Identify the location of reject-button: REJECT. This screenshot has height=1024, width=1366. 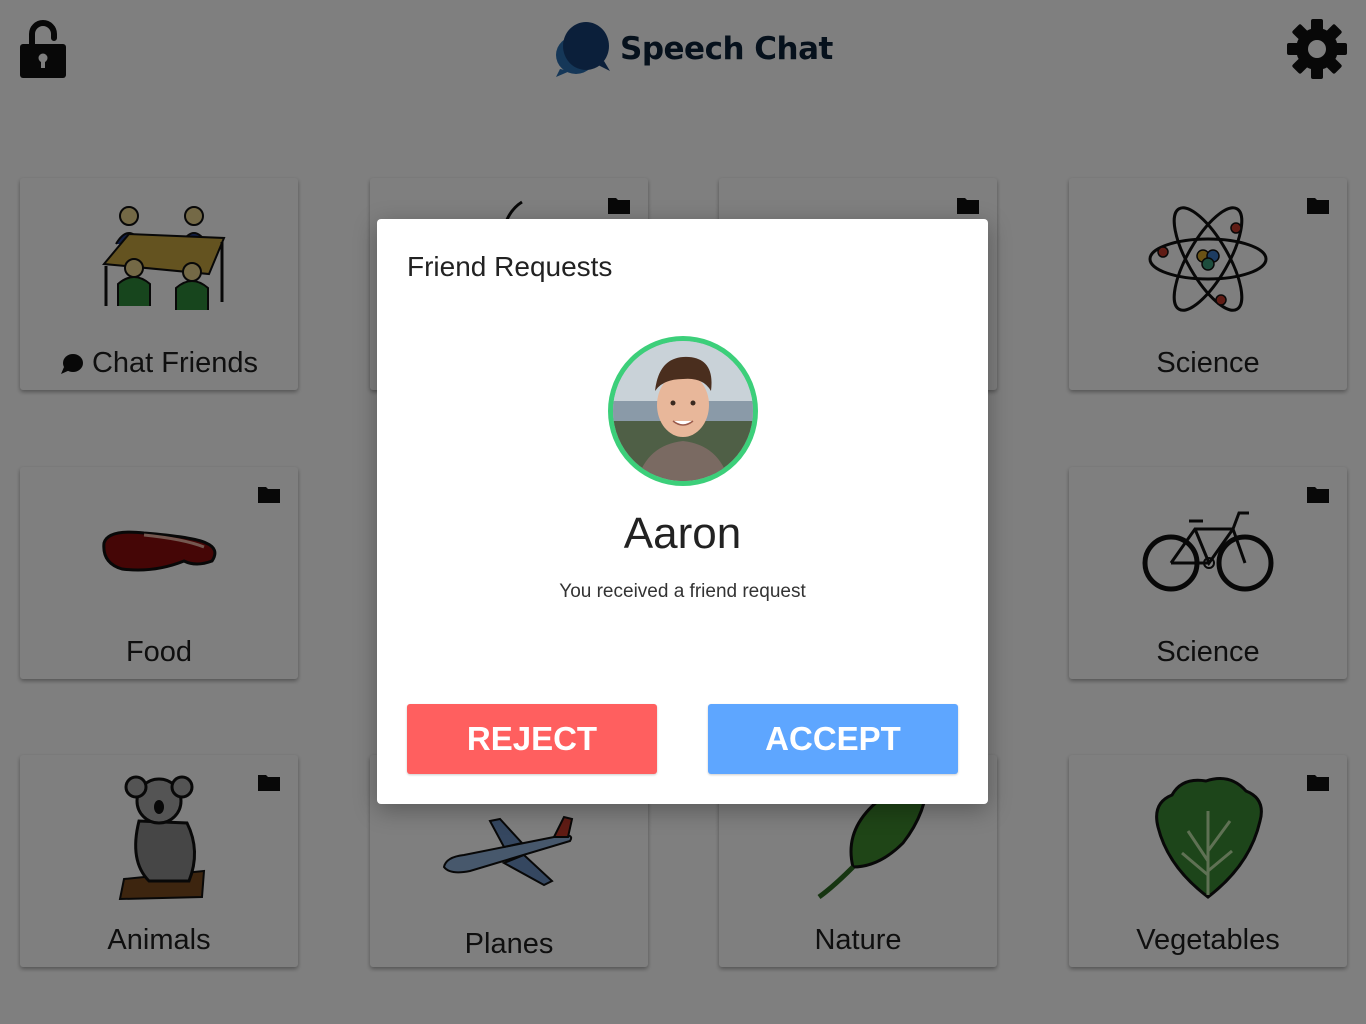
(532, 739).